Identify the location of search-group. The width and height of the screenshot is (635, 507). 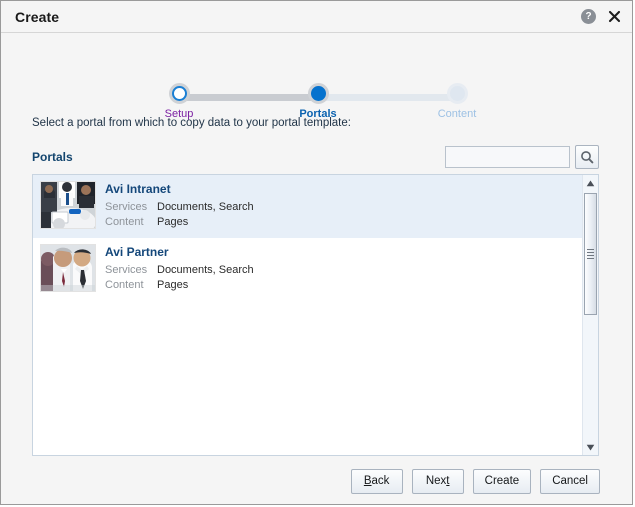
(522, 157).